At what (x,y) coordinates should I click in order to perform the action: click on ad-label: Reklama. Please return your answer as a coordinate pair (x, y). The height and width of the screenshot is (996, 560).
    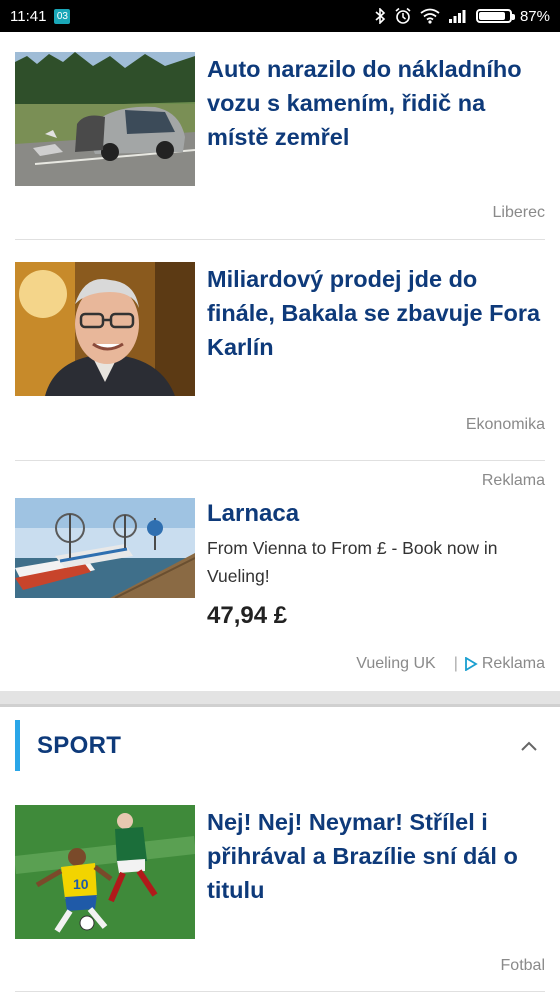
    Looking at the image, I should click on (513, 480).